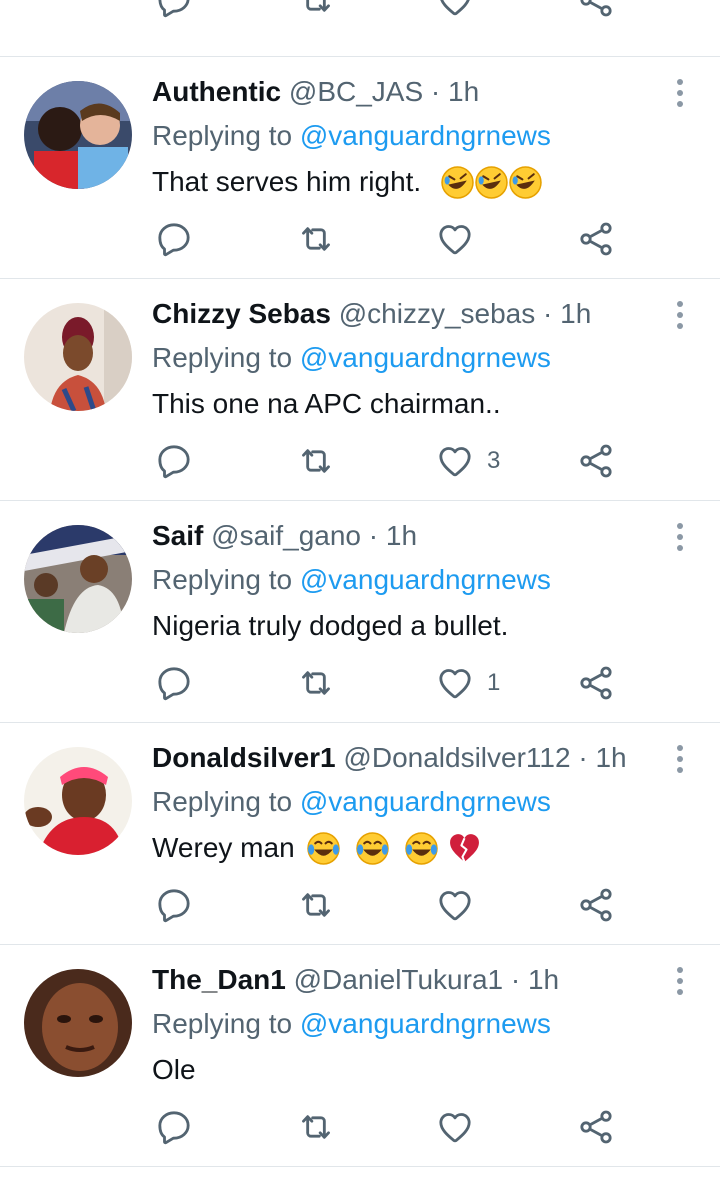  I want to click on action-row, so click(360, 1127).